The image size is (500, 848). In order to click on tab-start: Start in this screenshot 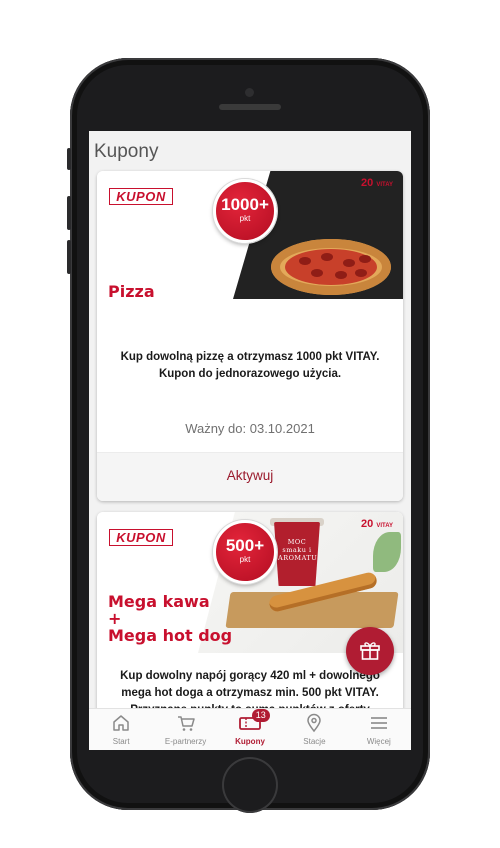, I will do `click(121, 729)`.